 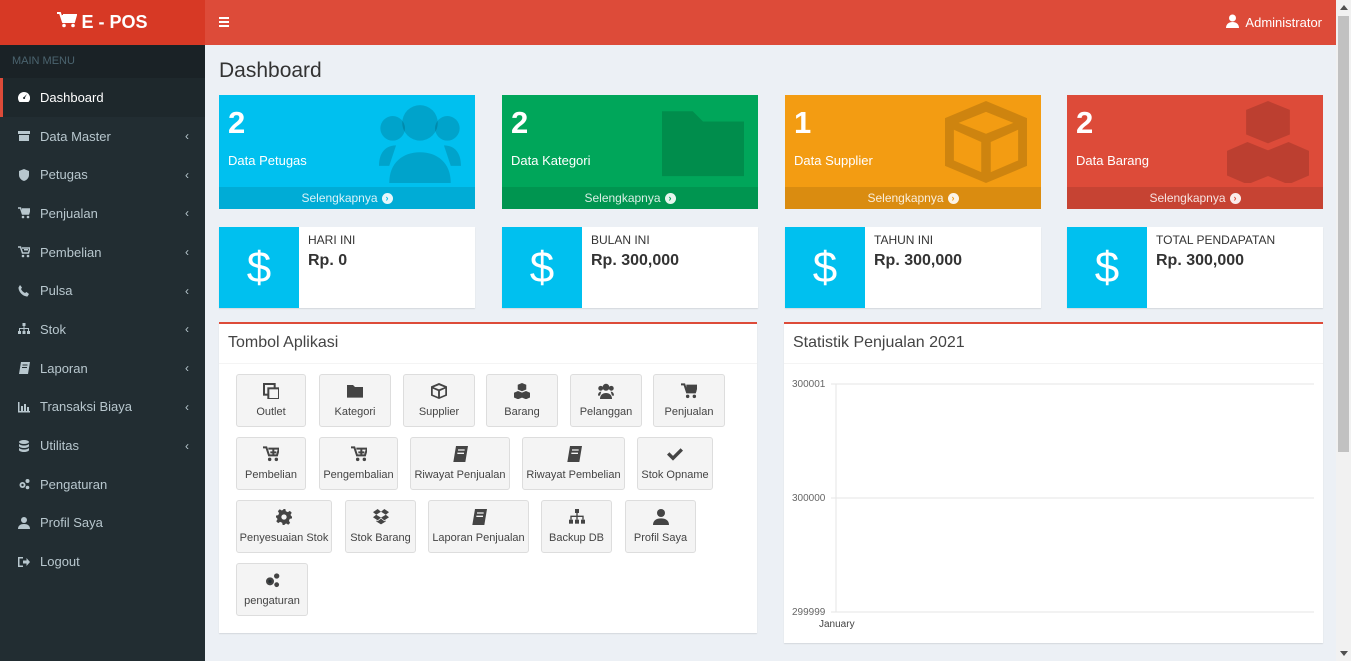 I want to click on app-button-pelanggan: Pelanggan, so click(x=606, y=400).